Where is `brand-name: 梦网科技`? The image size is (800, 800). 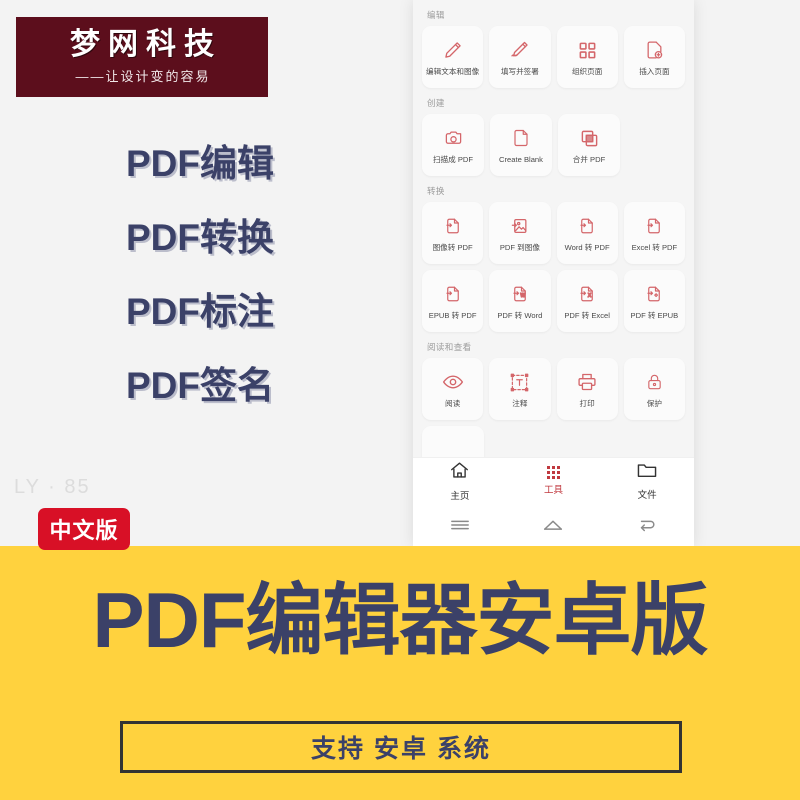
brand-name: 梦网科技 is located at coordinates (146, 45).